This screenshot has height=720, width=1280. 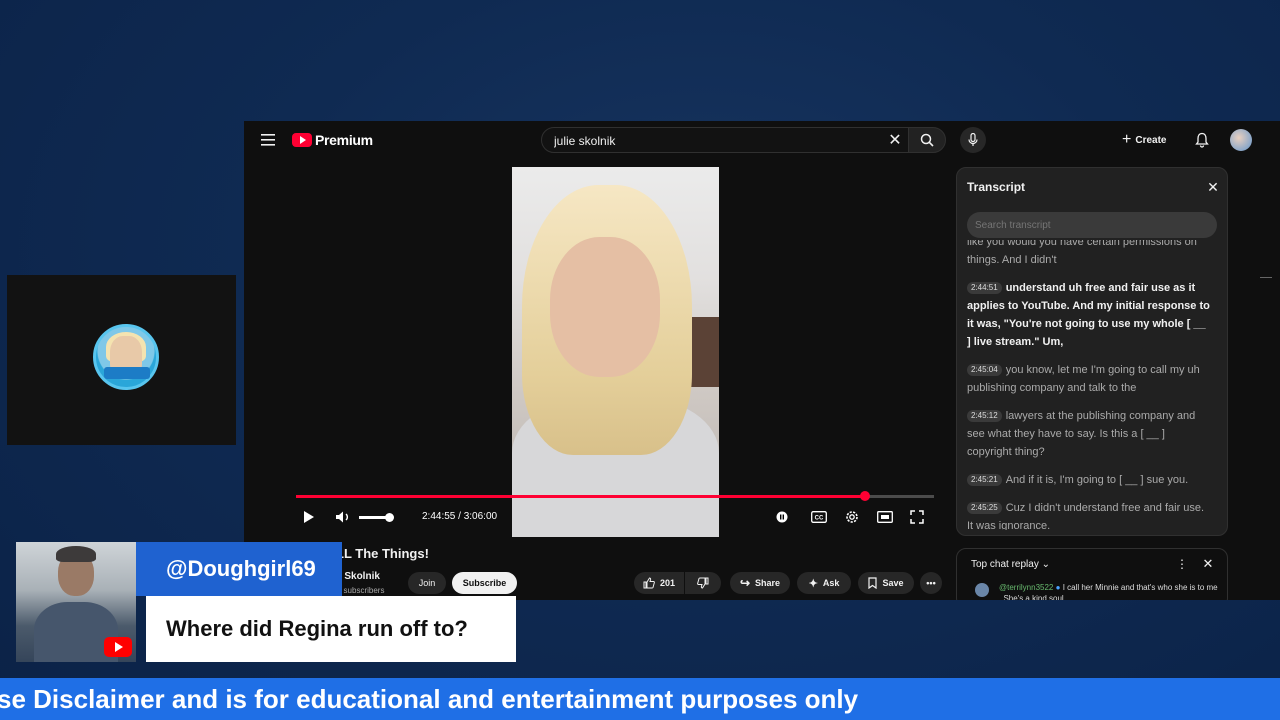 I want to click on ask-button: ✦ Ask, so click(x=824, y=583).